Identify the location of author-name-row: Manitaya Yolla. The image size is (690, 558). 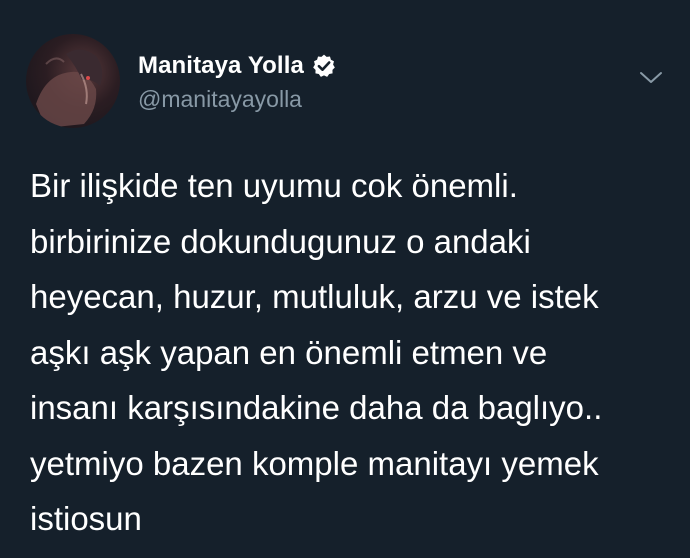
(237, 66).